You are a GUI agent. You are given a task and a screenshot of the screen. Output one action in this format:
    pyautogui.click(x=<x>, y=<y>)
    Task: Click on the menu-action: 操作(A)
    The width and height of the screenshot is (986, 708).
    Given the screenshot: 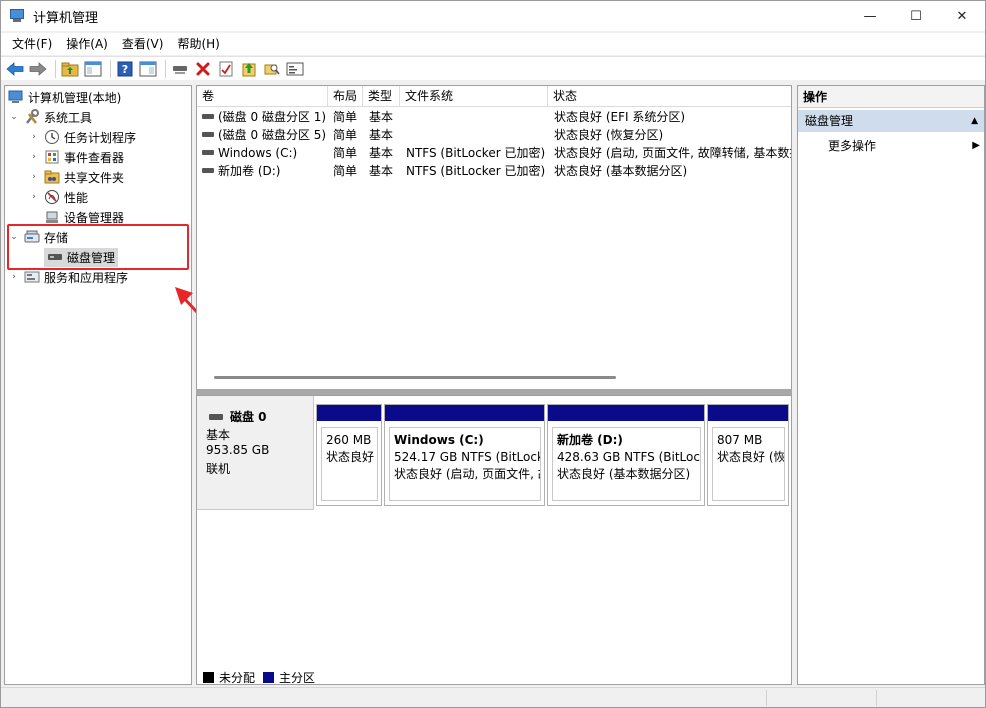 What is the action you would take?
    pyautogui.click(x=87, y=44)
    